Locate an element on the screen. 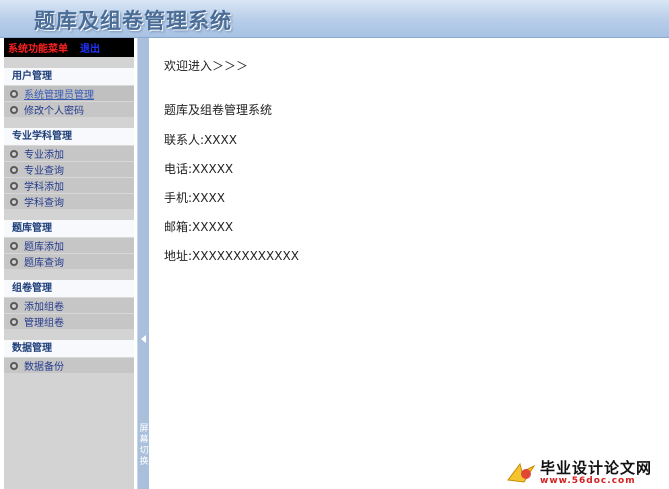 The height and width of the screenshot is (489, 669). email-info: 邮箱:XXXXX is located at coordinates (199, 227).